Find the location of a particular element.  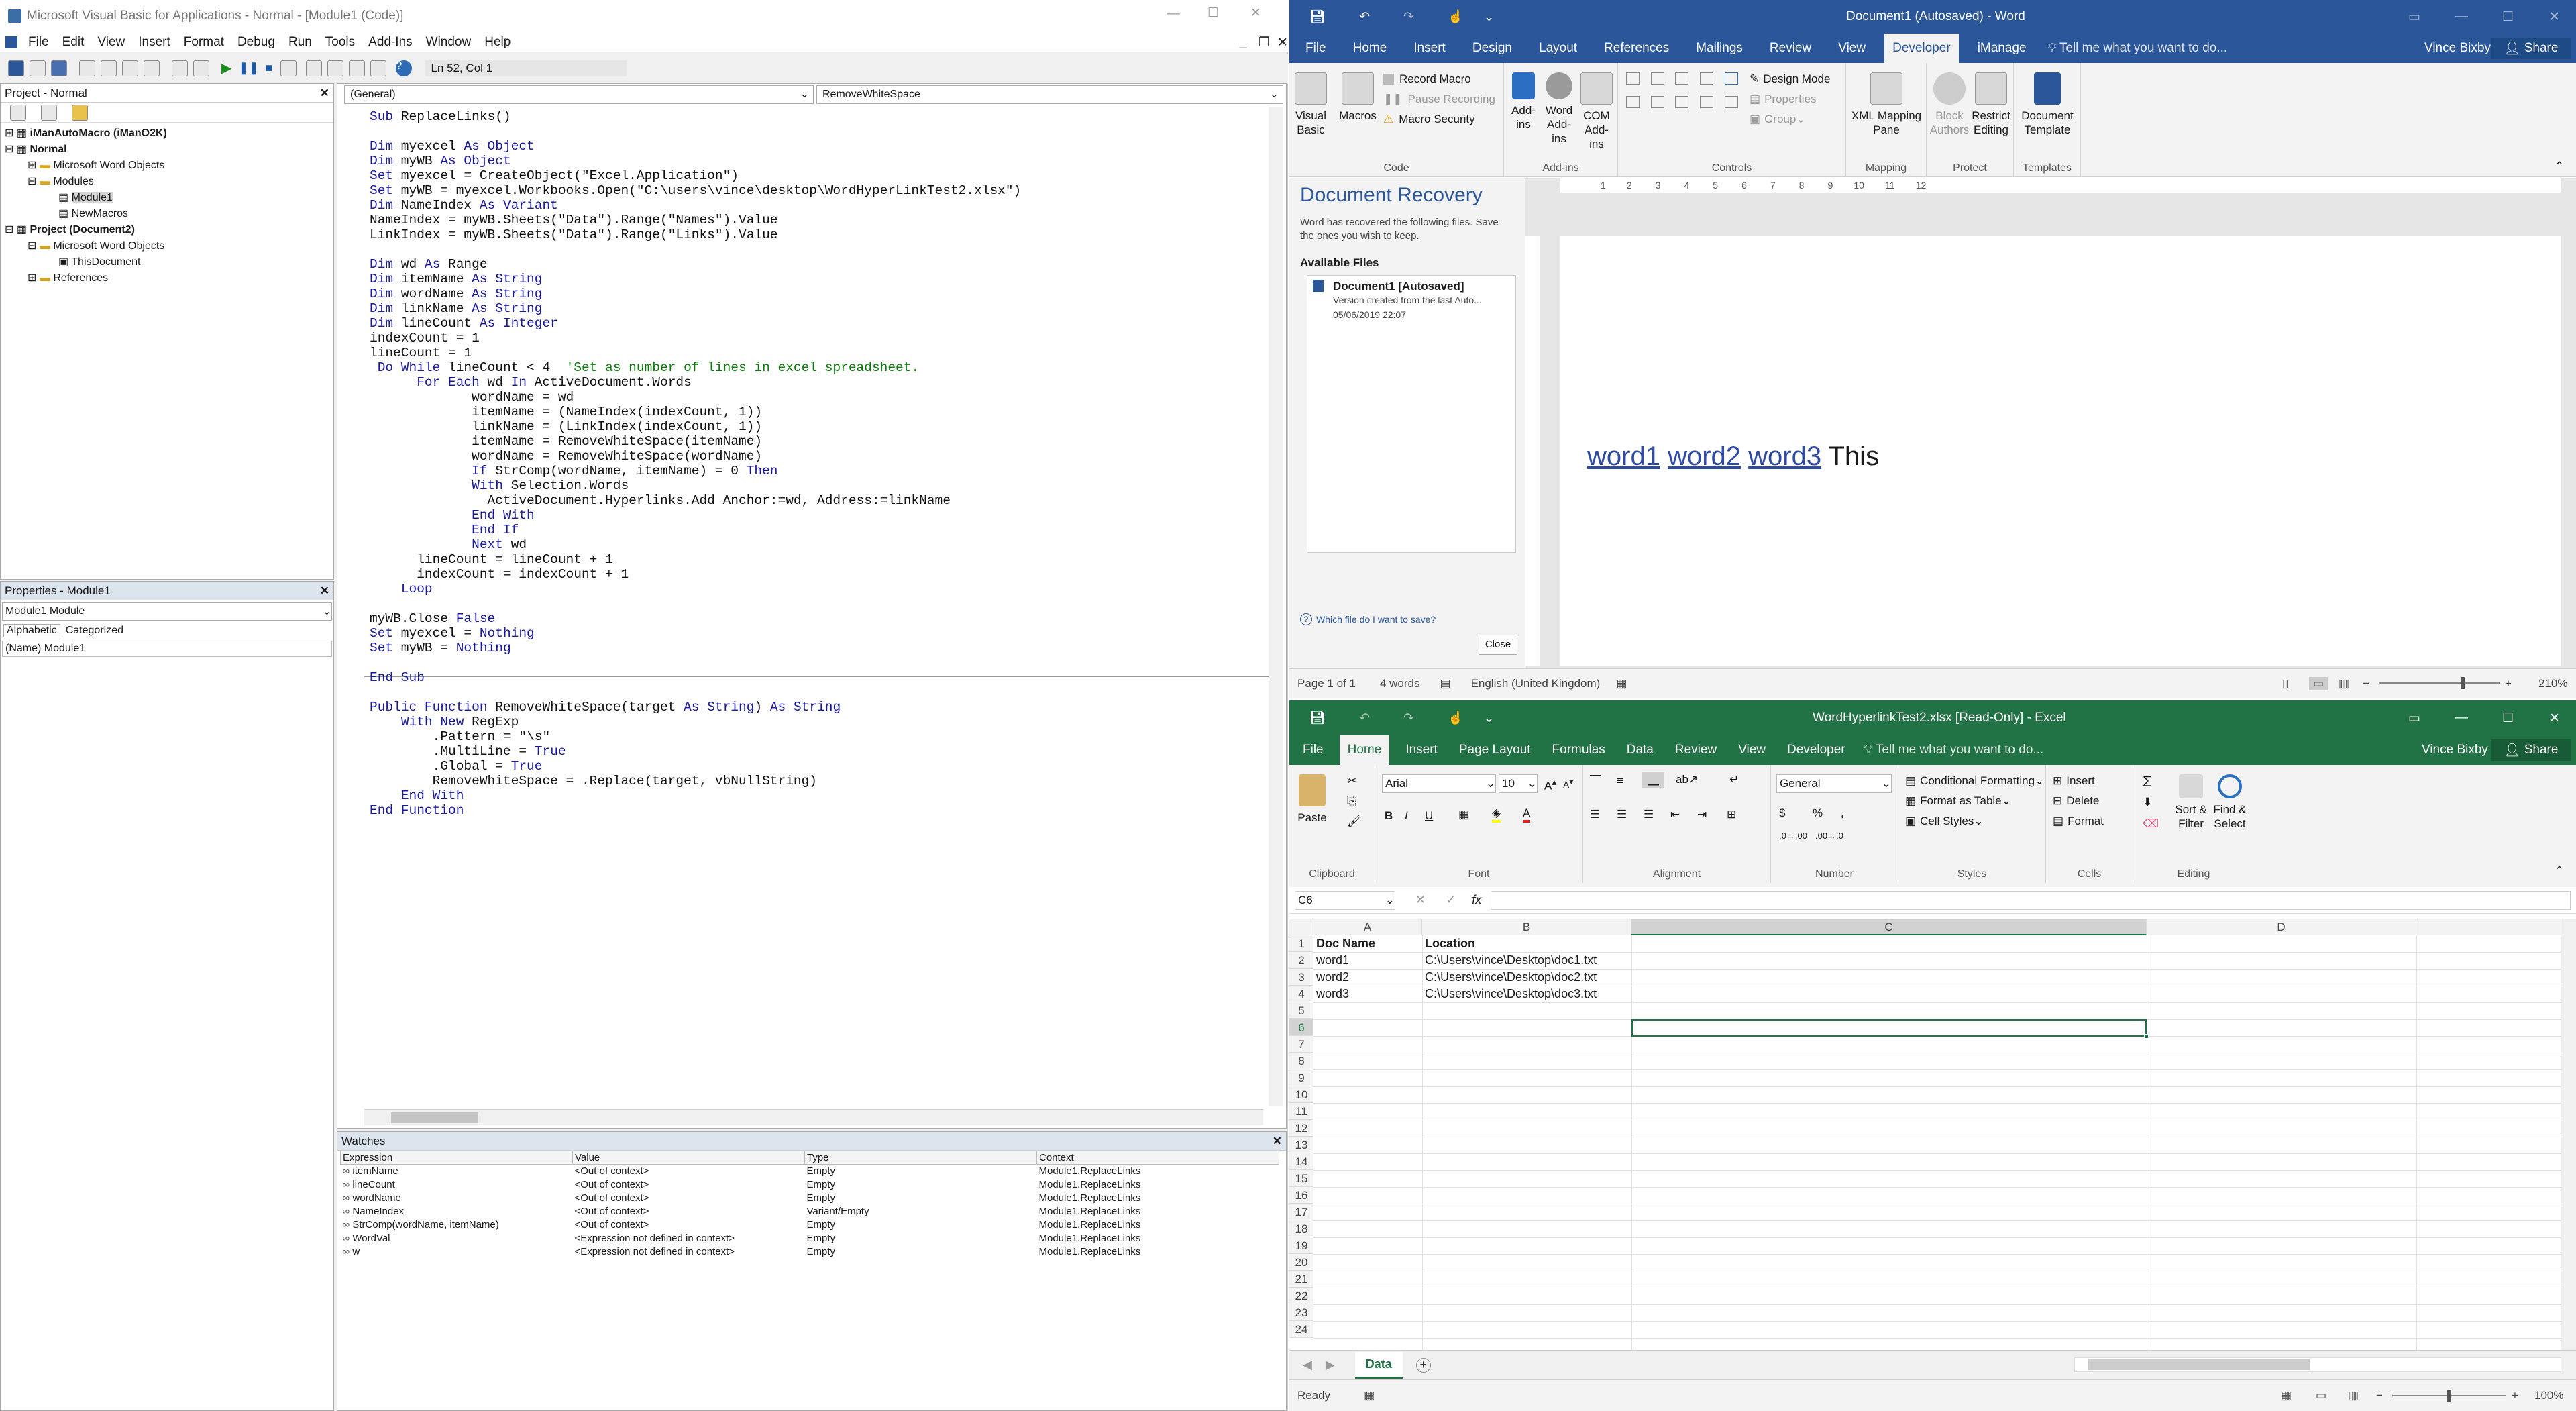

decrease-decimal-icon: .00→.0 is located at coordinates (1829, 836).